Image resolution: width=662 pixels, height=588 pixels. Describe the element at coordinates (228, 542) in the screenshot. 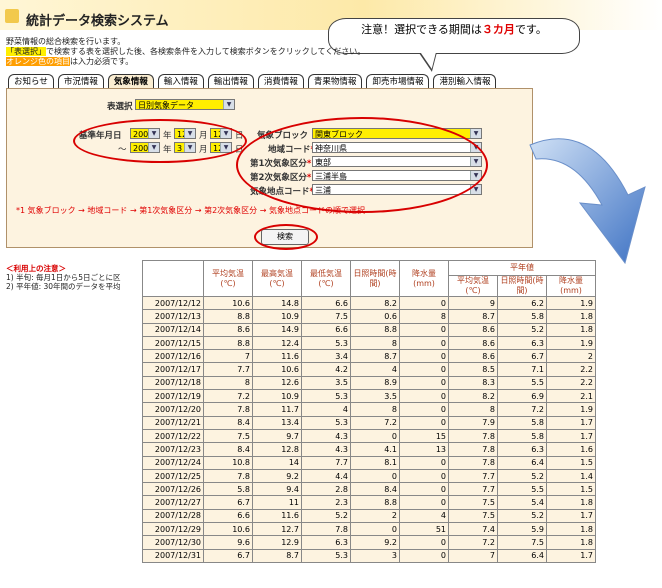

I see `row-value: 9.6` at that location.